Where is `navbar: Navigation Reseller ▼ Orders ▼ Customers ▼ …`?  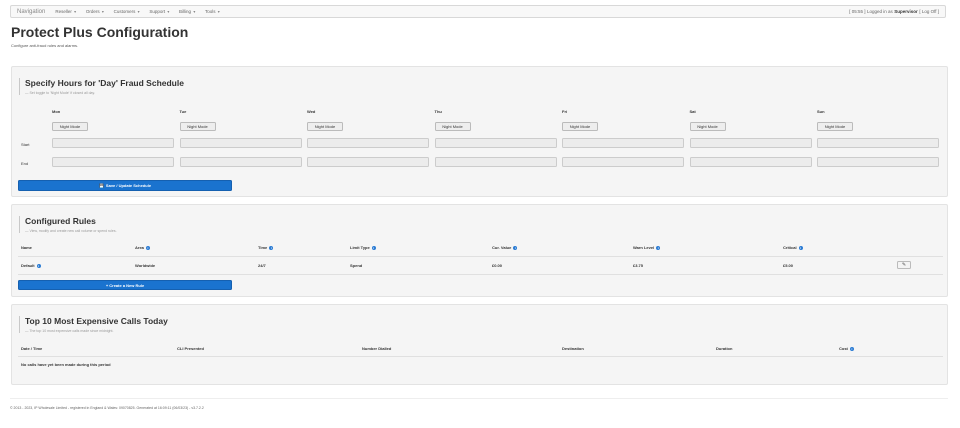
navbar: Navigation Reseller ▼ Orders ▼ Customers ▼ … is located at coordinates (478, 11).